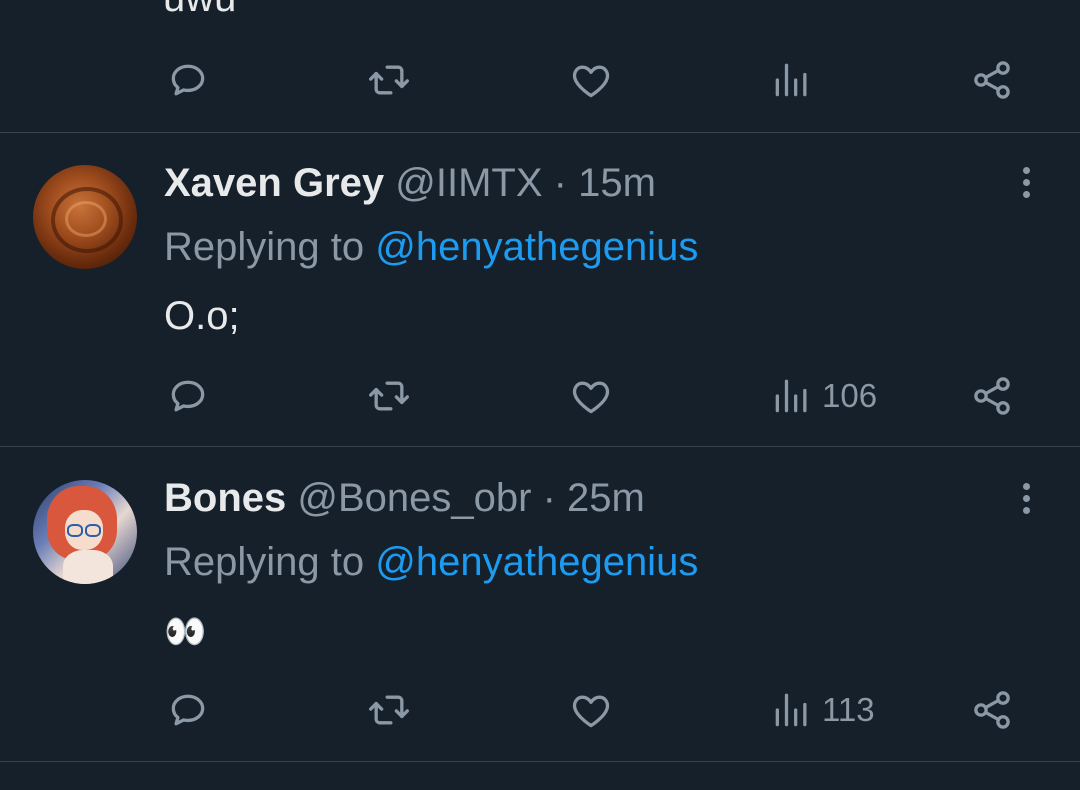 The height and width of the screenshot is (790, 1080). Describe the element at coordinates (540, 710) in the screenshot. I see `tweet-actions: 113` at that location.